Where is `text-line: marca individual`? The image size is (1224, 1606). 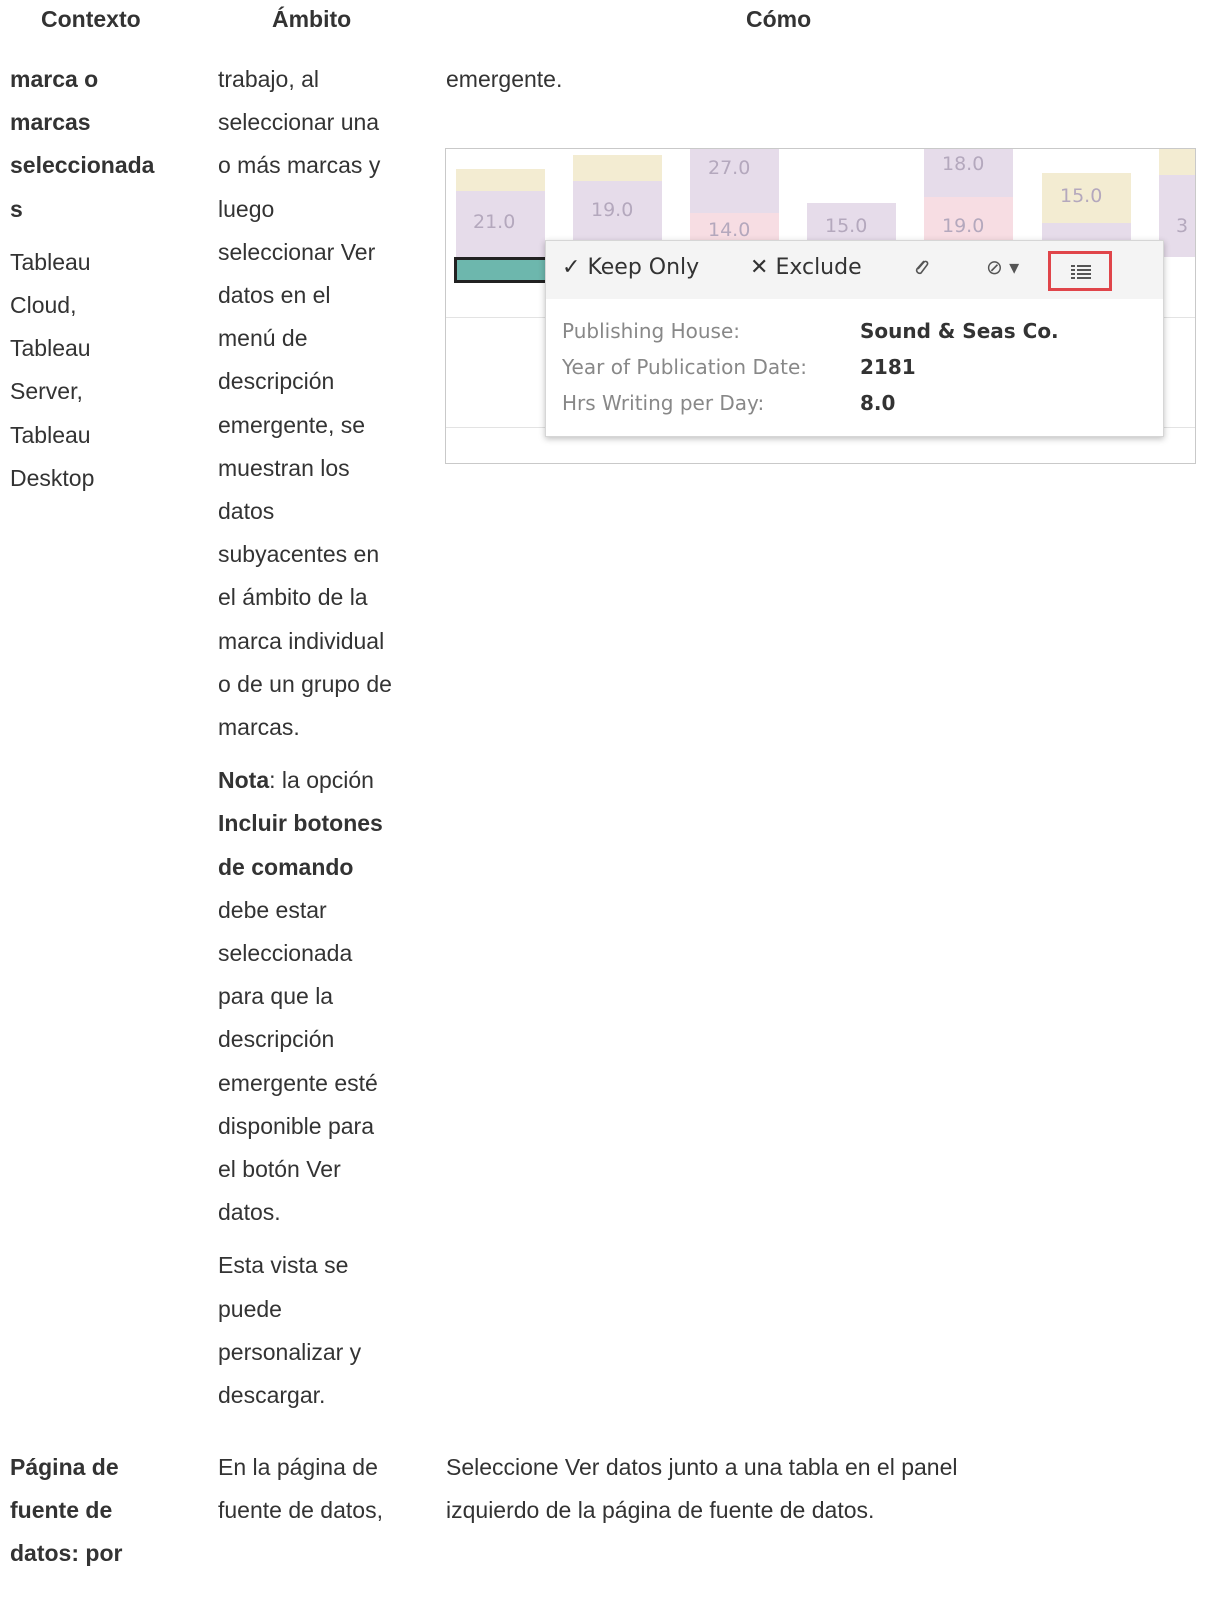
text-line: marca individual is located at coordinates (301, 640).